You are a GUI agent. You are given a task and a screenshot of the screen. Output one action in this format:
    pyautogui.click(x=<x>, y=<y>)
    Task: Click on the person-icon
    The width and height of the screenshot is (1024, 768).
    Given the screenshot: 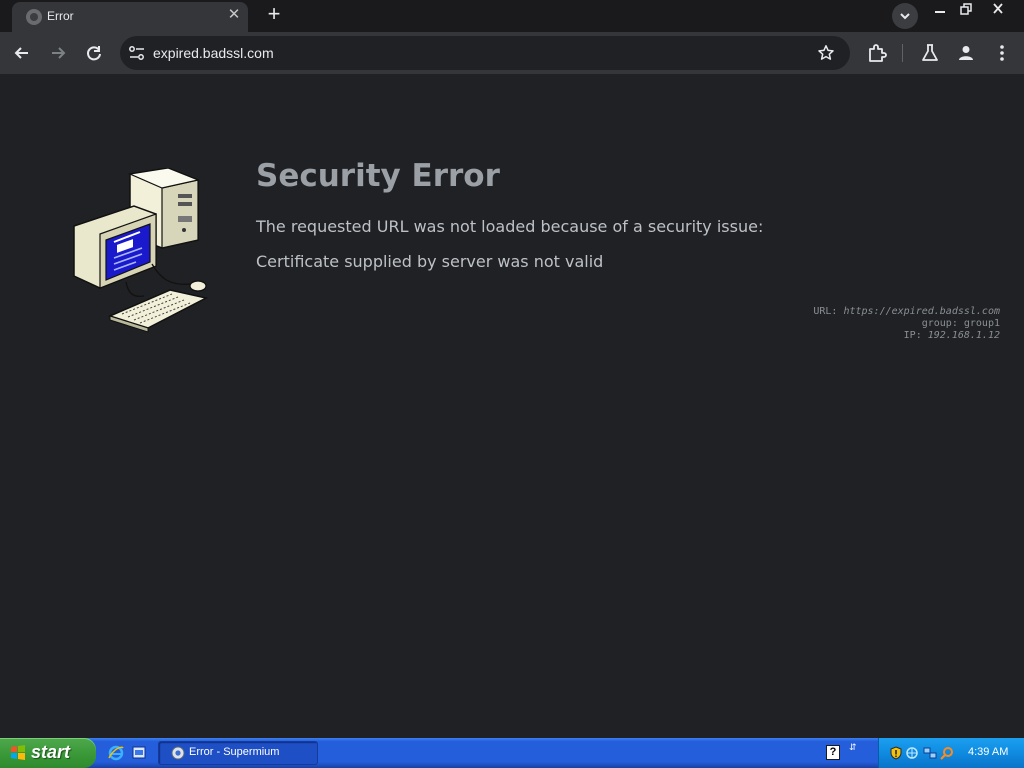 What is the action you would take?
    pyautogui.click(x=966, y=53)
    